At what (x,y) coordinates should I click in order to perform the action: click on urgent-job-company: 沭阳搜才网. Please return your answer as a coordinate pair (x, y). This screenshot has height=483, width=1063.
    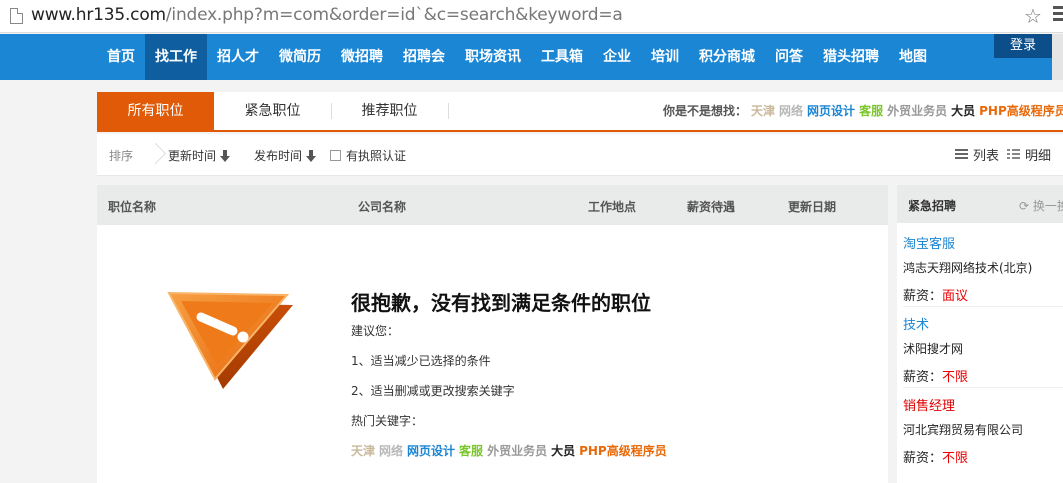
    Looking at the image, I should click on (983, 348).